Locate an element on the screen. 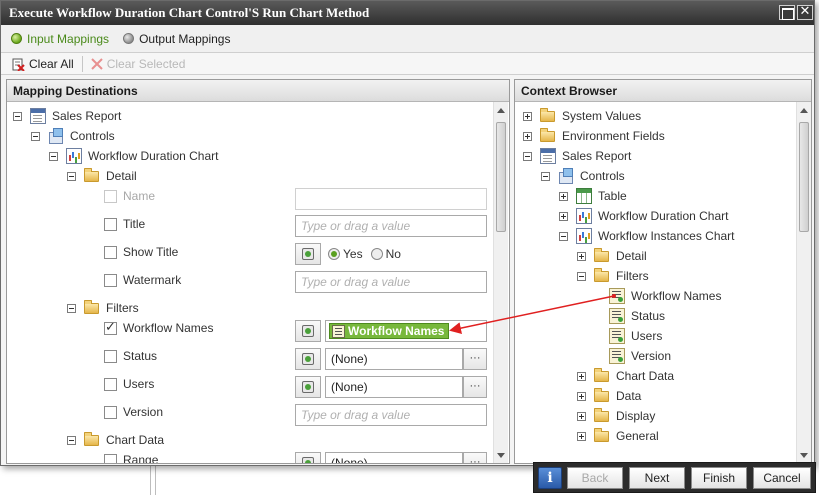 Image resolution: width=819 pixels, height=495 pixels. tree-node-status: Status is located at coordinates (637, 316).